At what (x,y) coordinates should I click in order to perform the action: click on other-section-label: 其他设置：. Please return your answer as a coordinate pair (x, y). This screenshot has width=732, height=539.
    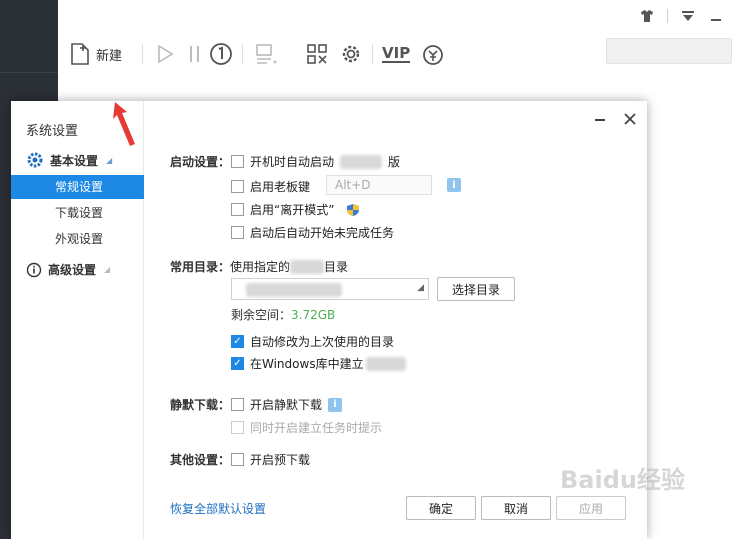
    Looking at the image, I should click on (200, 460).